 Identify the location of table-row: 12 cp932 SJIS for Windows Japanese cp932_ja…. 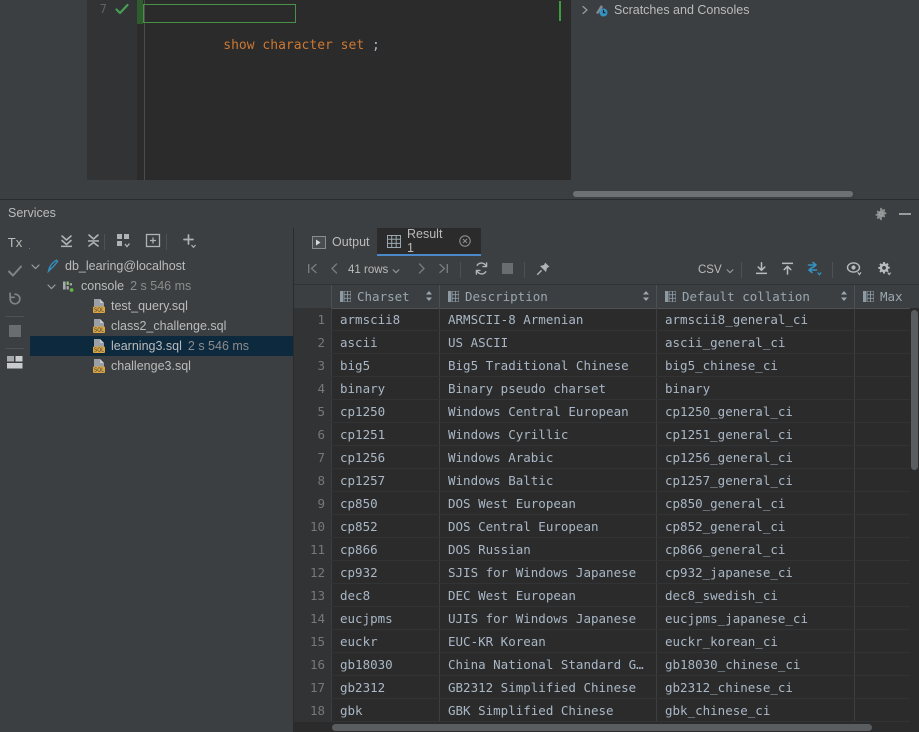
(606, 572).